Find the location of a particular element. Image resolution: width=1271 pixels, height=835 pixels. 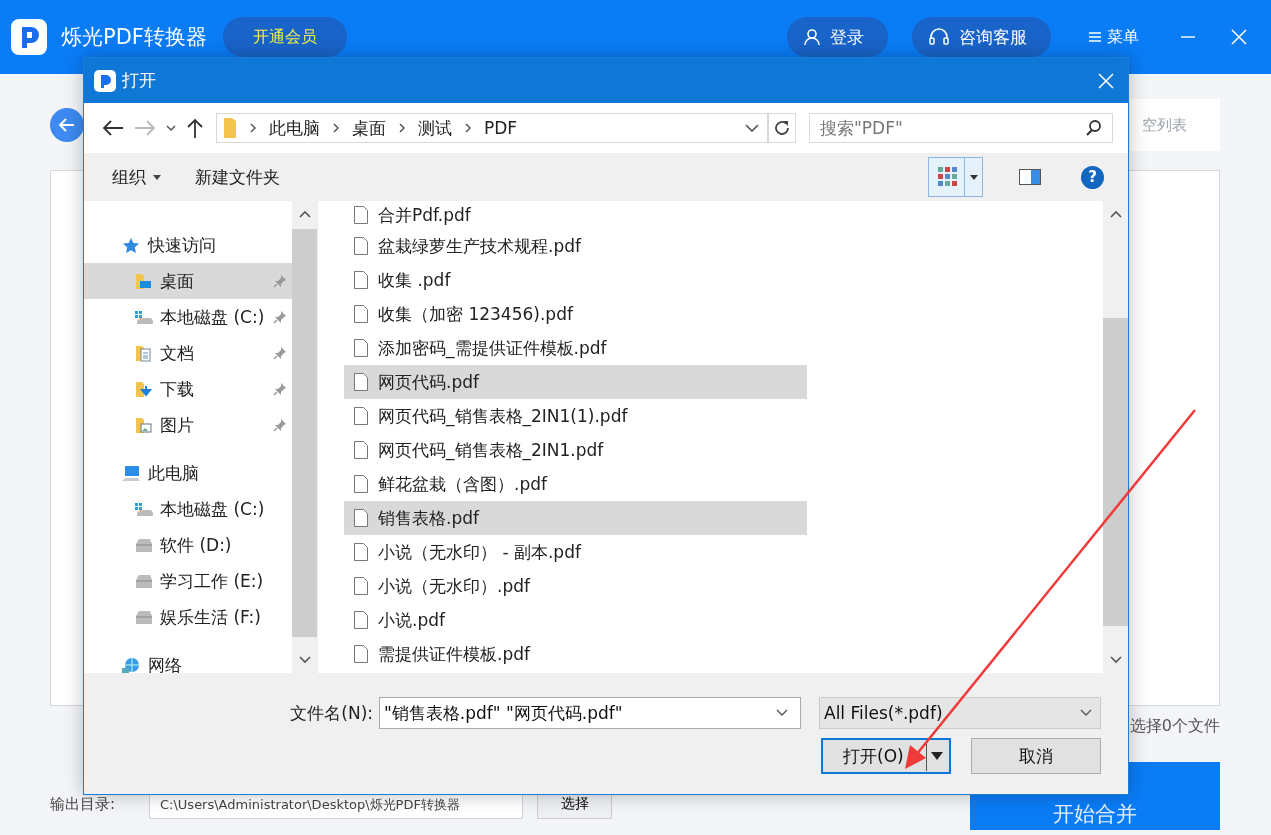

file-name: 收集 .pdf is located at coordinates (414, 280).